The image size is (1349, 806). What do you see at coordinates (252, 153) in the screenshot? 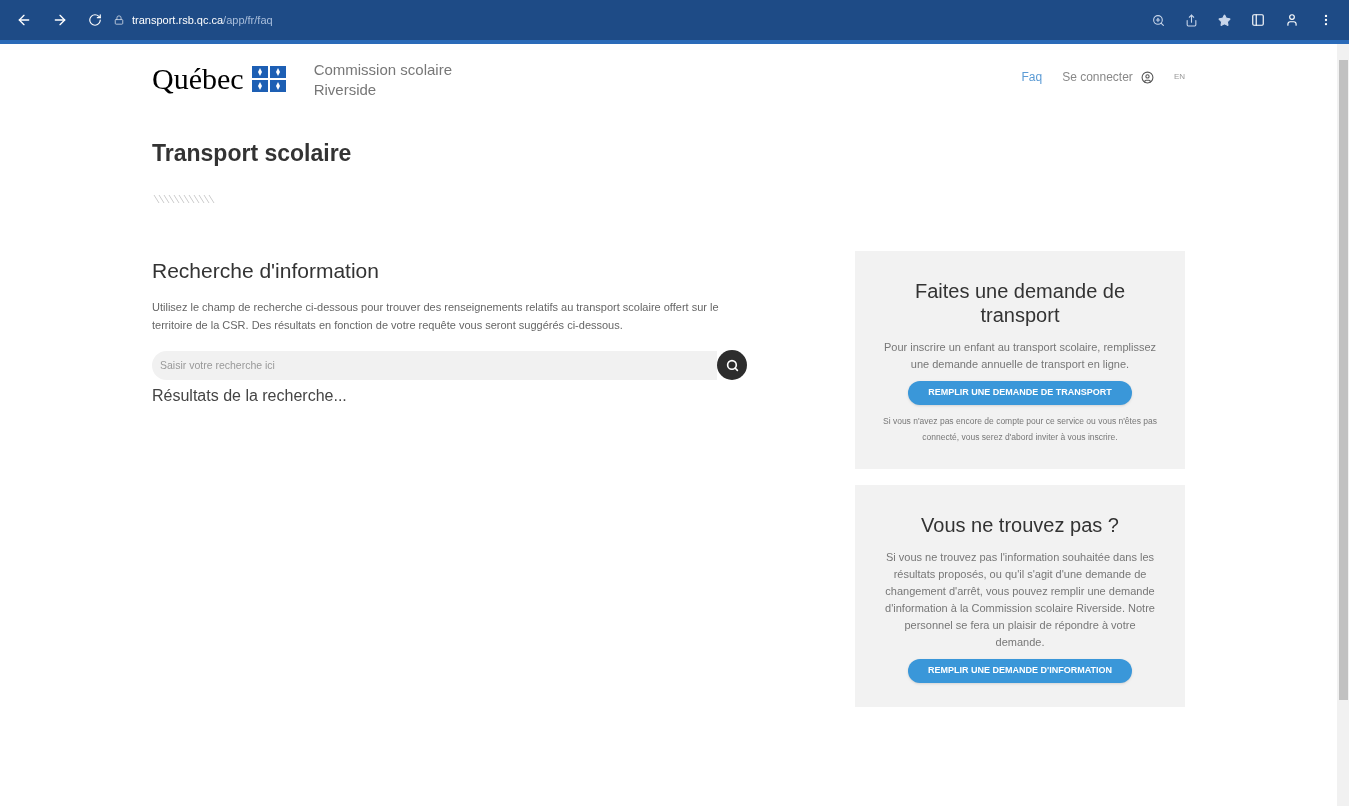
I see `page-title: Transport scolaire` at bounding box center [252, 153].